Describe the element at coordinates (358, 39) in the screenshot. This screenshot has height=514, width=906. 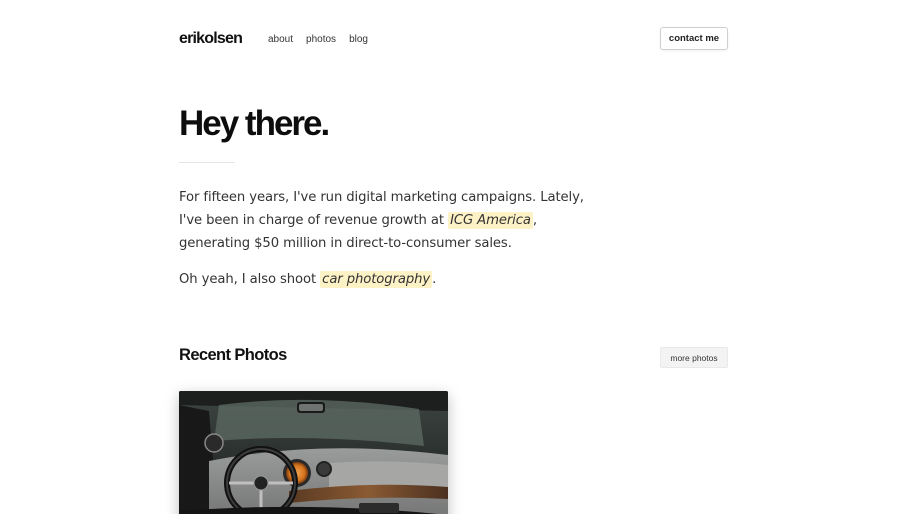
I see `nav-link-blog: blog` at that location.